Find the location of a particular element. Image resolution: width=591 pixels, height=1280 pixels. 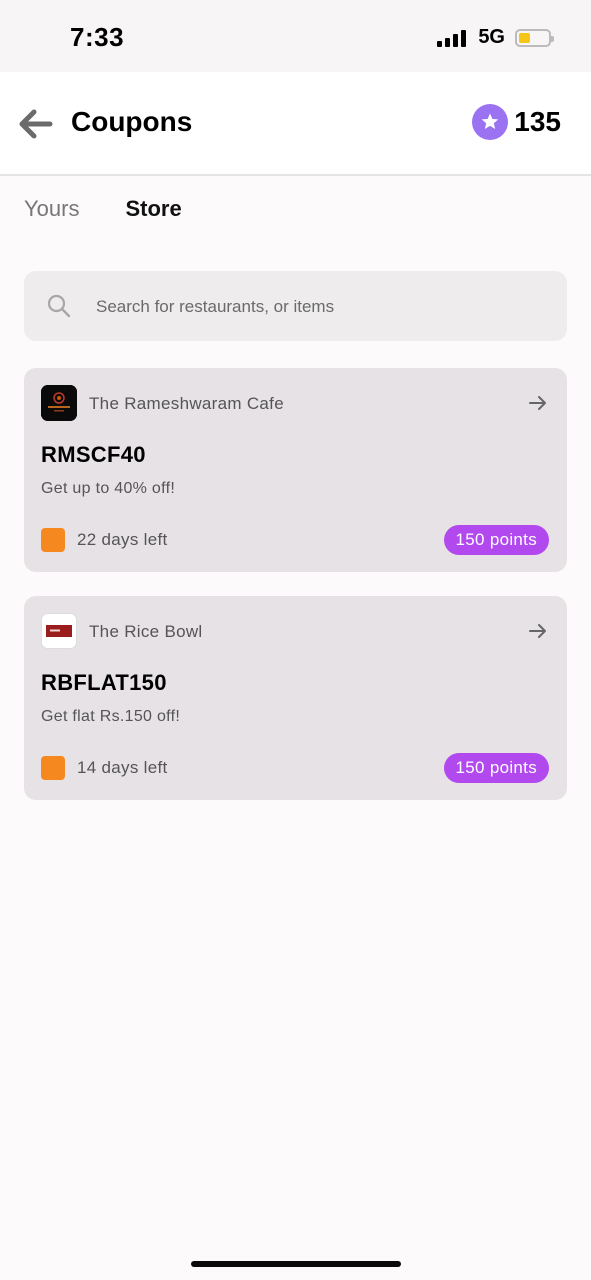

battery-icon is located at coordinates (534, 37).